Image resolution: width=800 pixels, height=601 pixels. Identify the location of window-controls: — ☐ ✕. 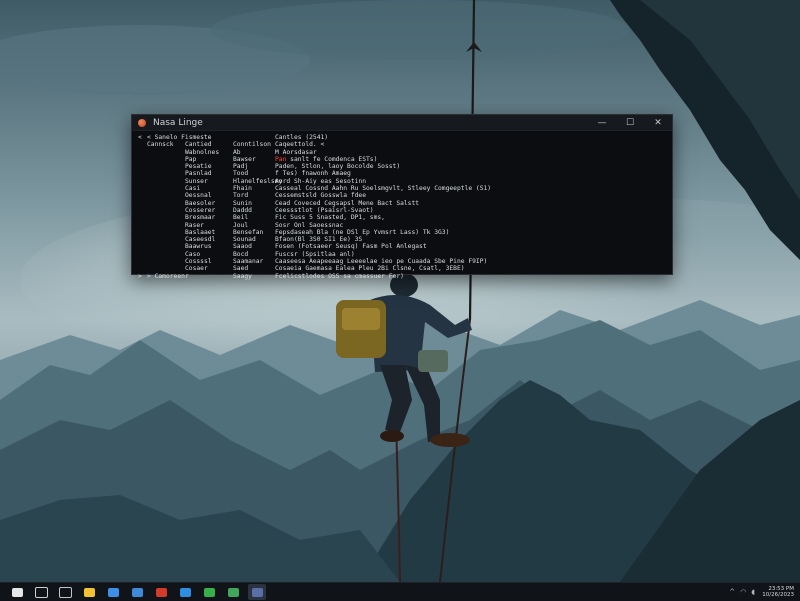
(630, 122).